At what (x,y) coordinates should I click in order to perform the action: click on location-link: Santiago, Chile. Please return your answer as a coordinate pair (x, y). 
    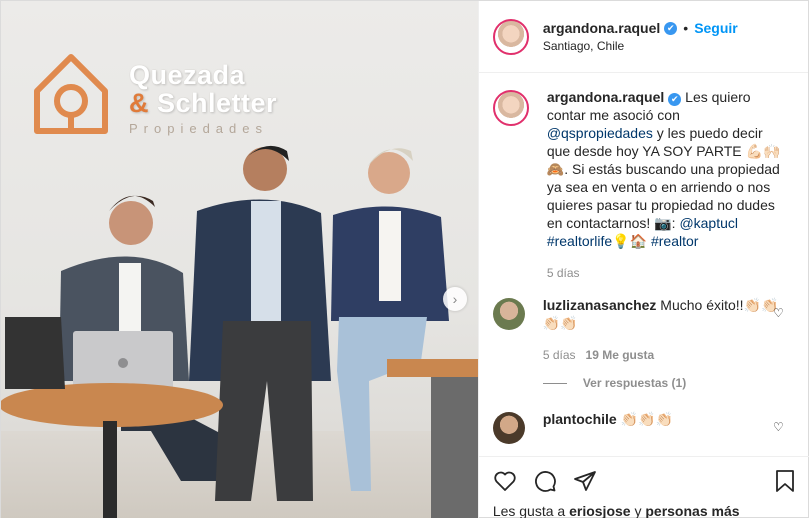
    Looking at the image, I should click on (640, 46).